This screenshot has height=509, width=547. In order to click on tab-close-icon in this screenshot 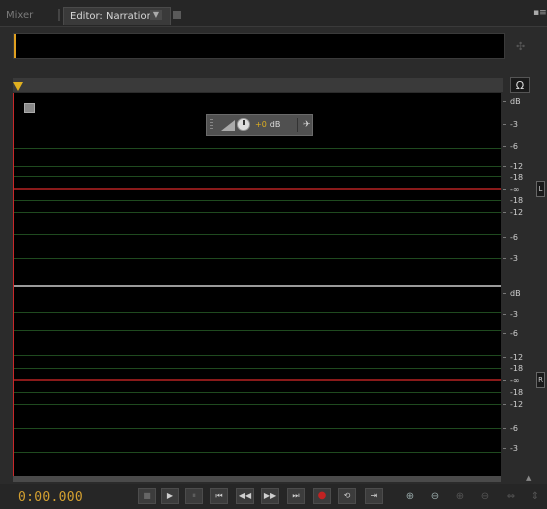, I will do `click(177, 15)`.